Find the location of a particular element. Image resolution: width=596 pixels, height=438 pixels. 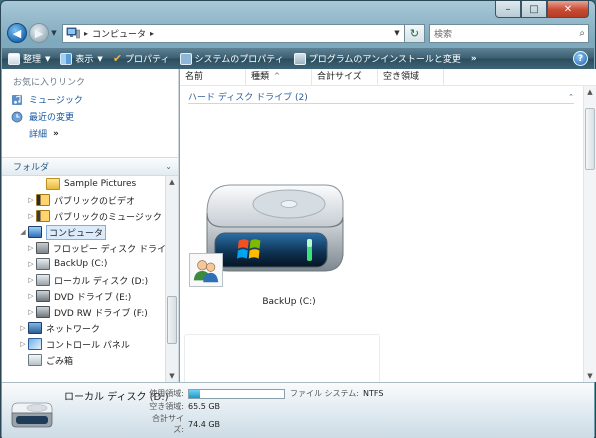

maximize-button: □ is located at coordinates (534, 9).